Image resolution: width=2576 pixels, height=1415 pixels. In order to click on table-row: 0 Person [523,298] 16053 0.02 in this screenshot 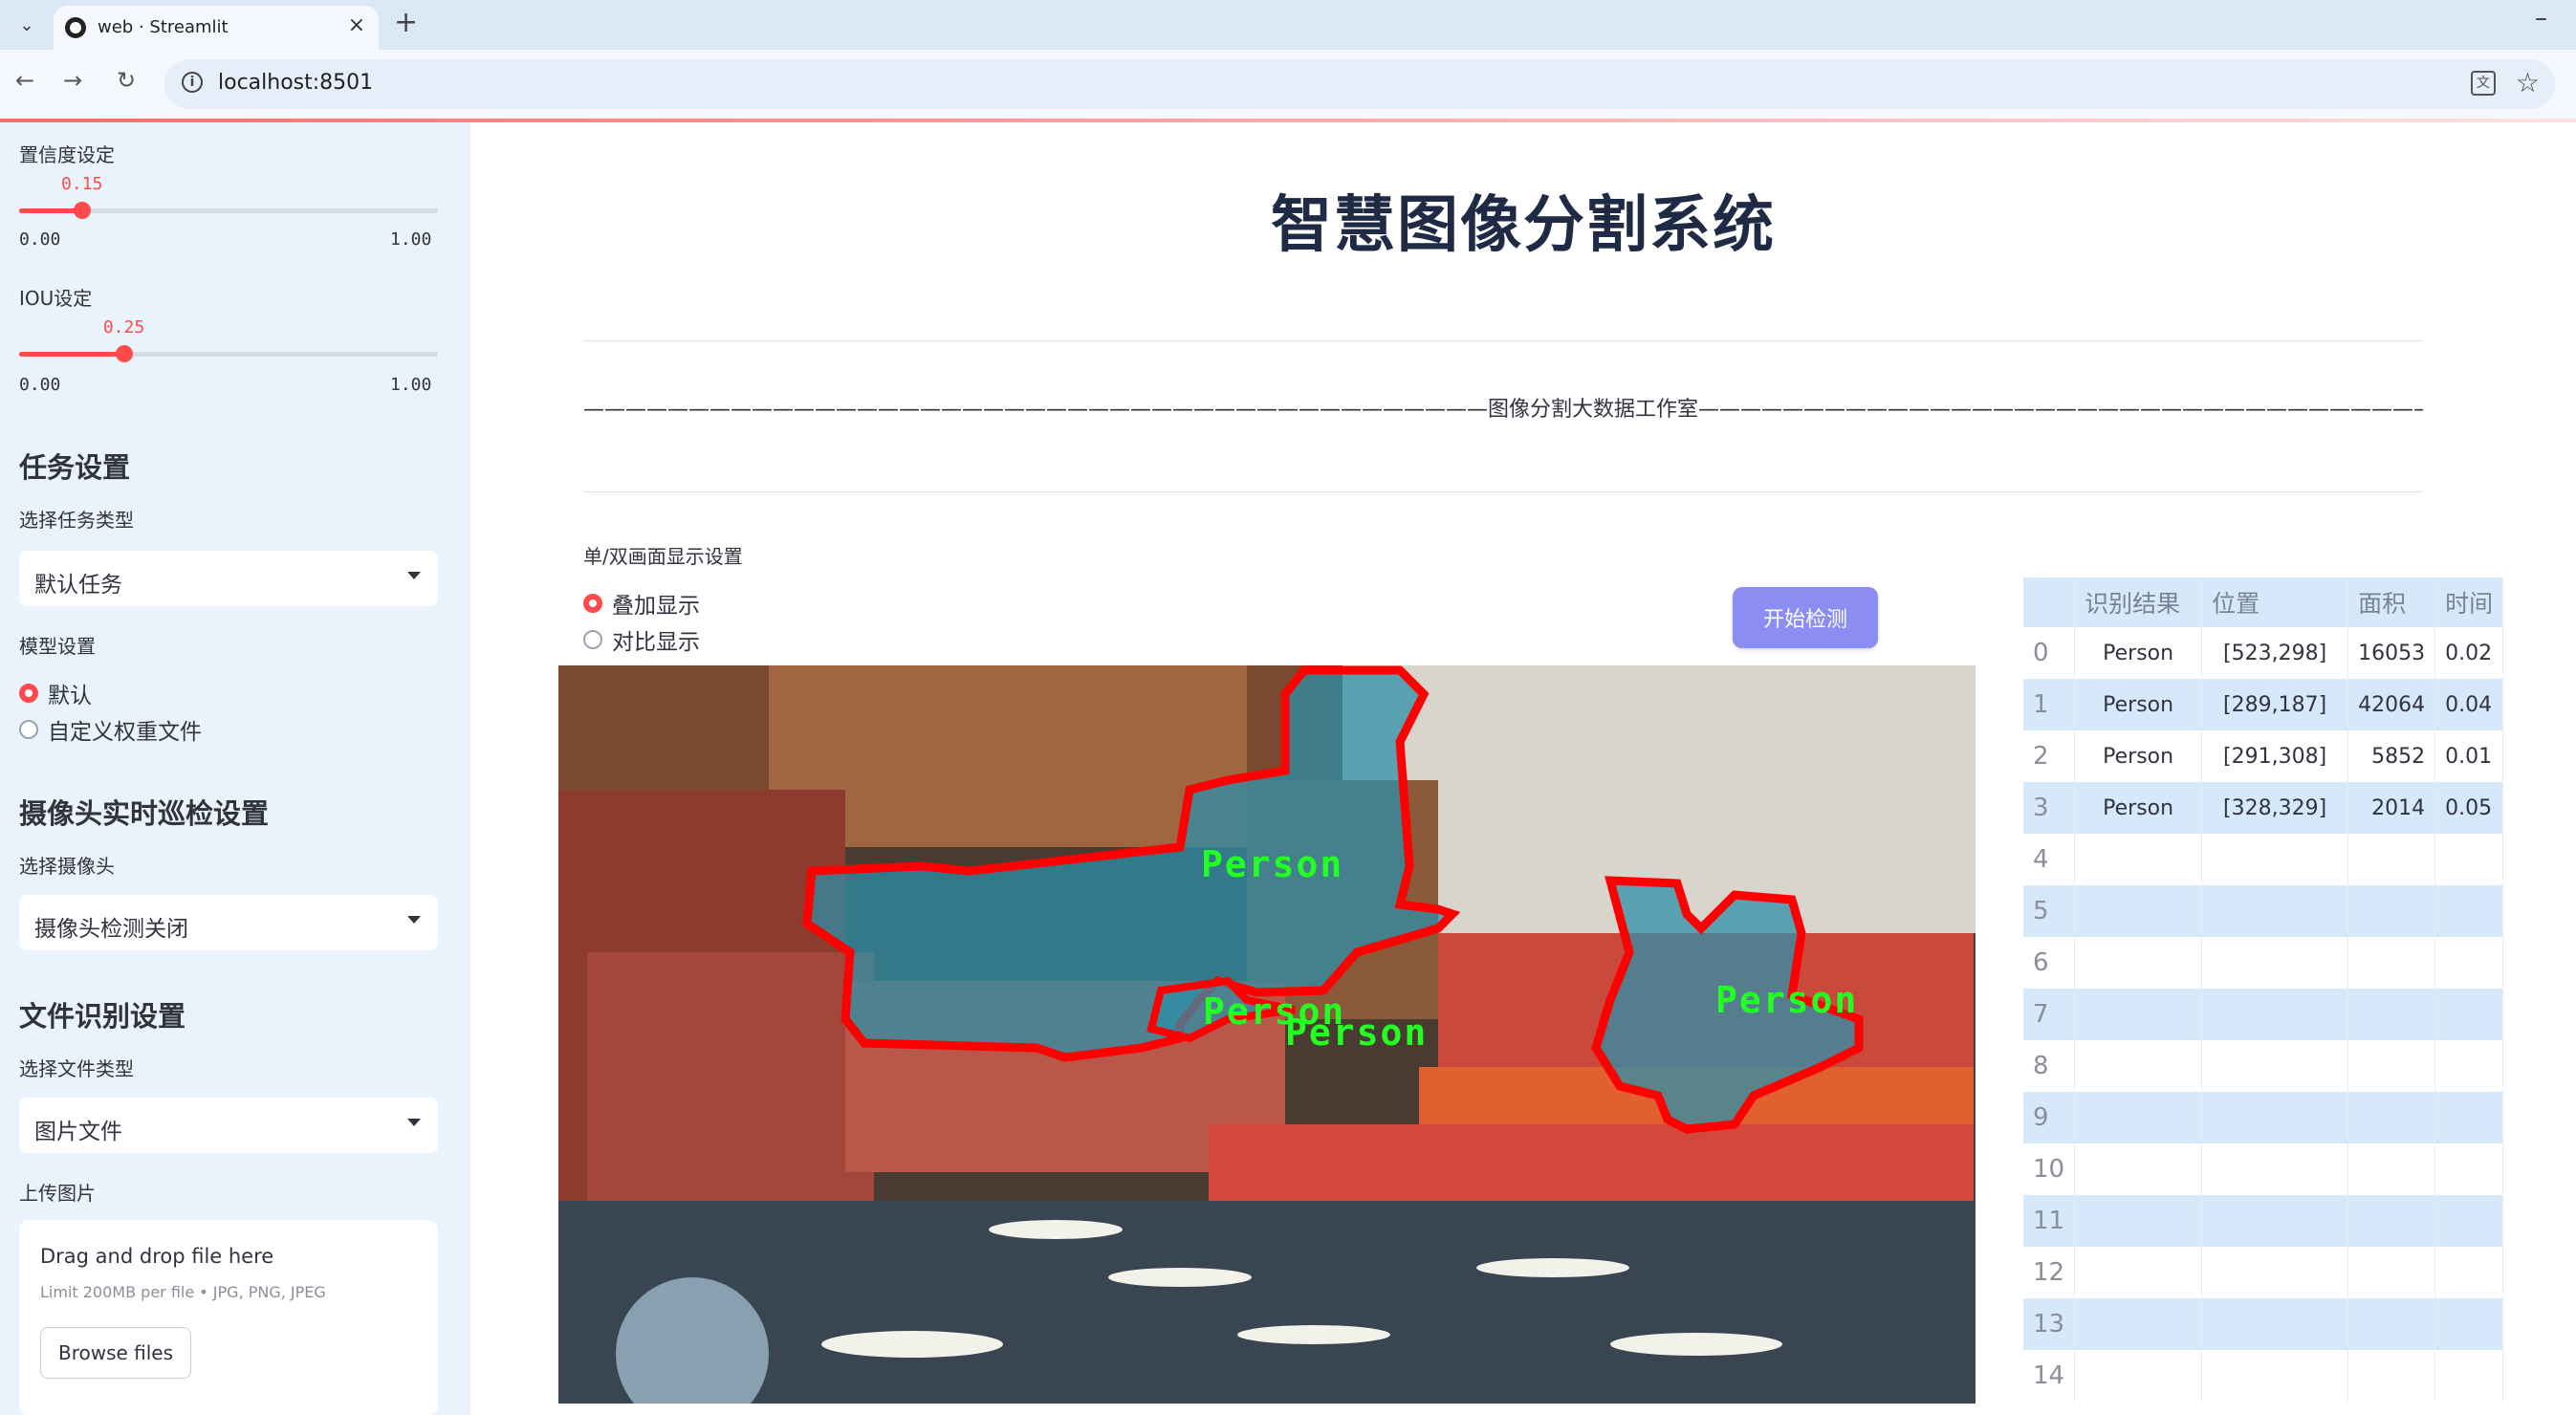, I will do `click(2263, 653)`.